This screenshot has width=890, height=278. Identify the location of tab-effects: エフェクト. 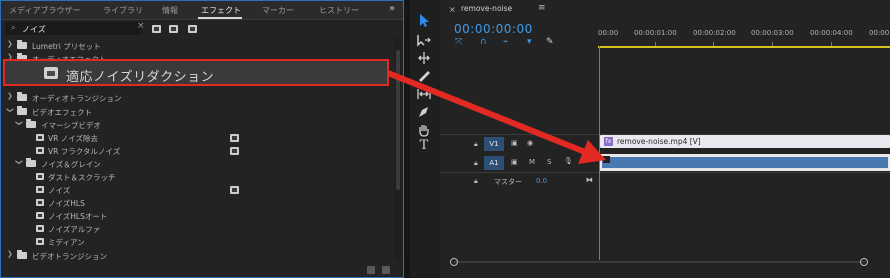
(221, 10).